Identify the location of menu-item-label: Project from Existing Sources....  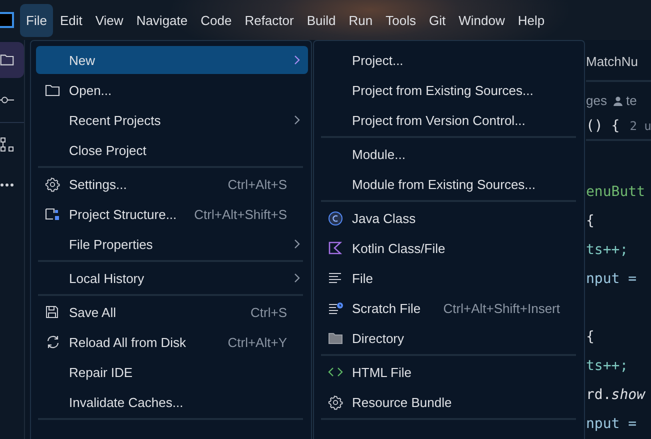
(443, 90).